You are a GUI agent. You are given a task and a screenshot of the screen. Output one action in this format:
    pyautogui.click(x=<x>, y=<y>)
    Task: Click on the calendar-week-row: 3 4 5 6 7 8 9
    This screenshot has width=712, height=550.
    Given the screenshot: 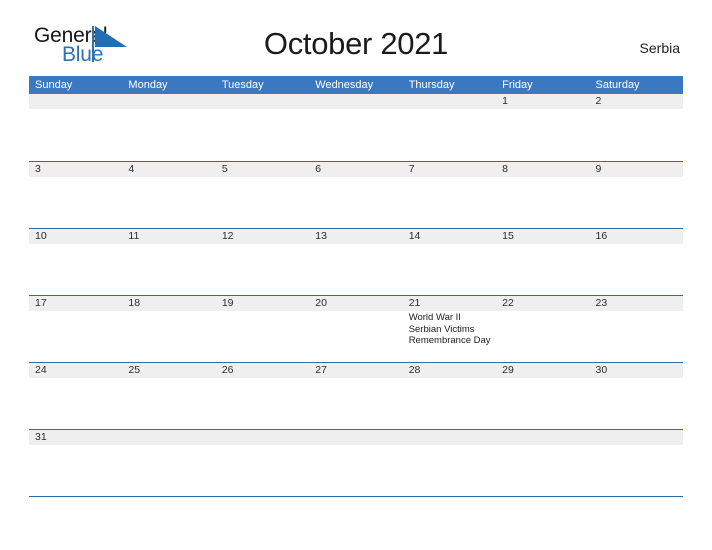 What is the action you would take?
    pyautogui.click(x=356, y=194)
    